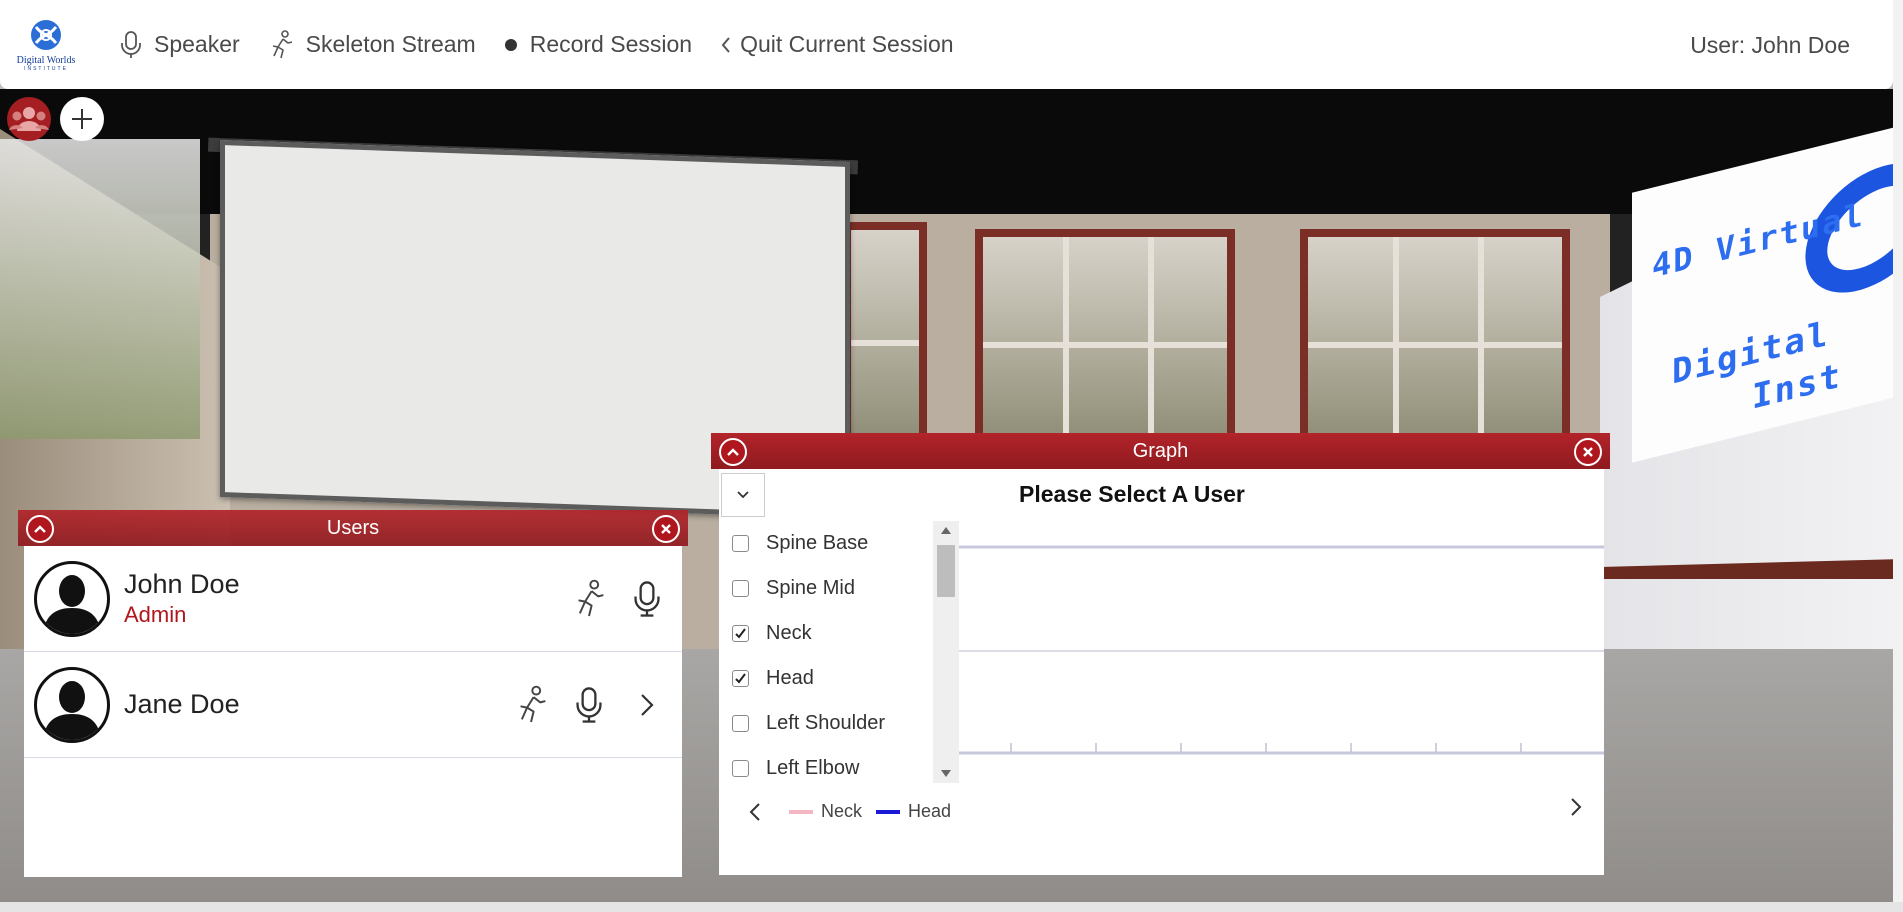  What do you see at coordinates (353, 599) in the screenshot?
I see `user-row-john-doe: John Doe Admin` at bounding box center [353, 599].